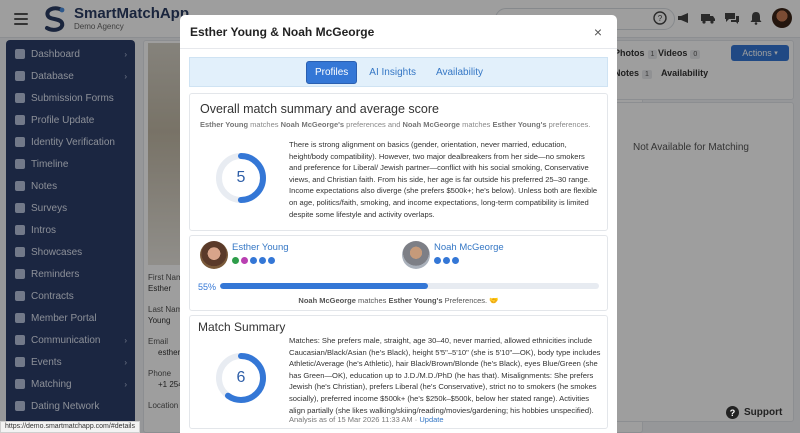 This screenshot has height=433, width=800. What do you see at coordinates (242, 327) in the screenshot?
I see `match-summary-title: Match Summary` at bounding box center [242, 327].